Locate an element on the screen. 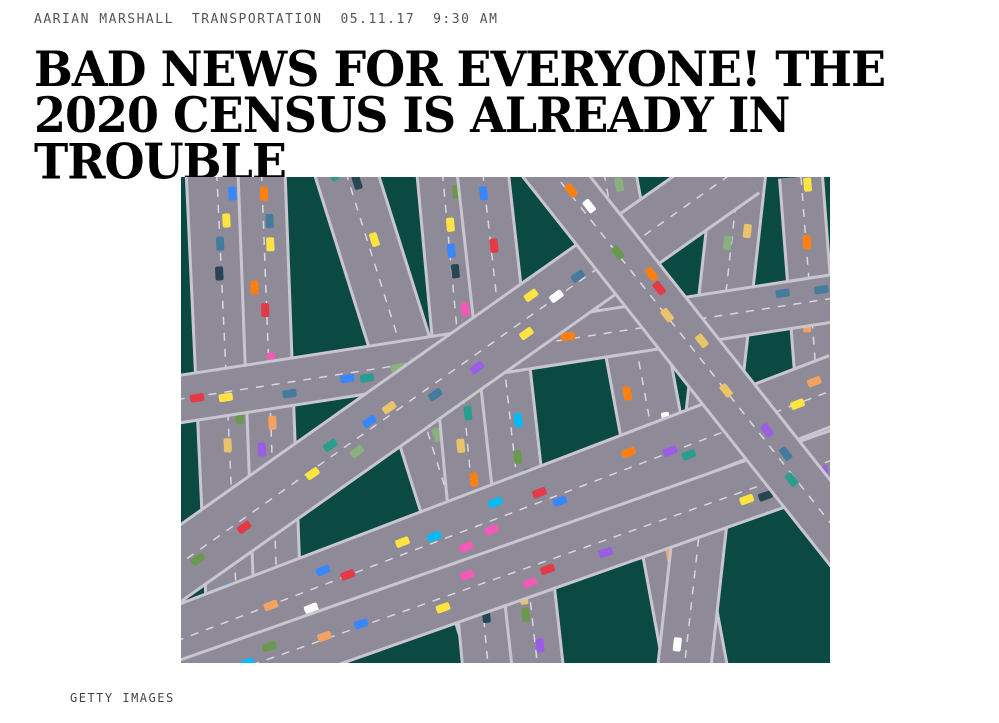 Image resolution: width=999 pixels, height=723 pixels. image-credit: GETTY IMAGES is located at coordinates (122, 698).